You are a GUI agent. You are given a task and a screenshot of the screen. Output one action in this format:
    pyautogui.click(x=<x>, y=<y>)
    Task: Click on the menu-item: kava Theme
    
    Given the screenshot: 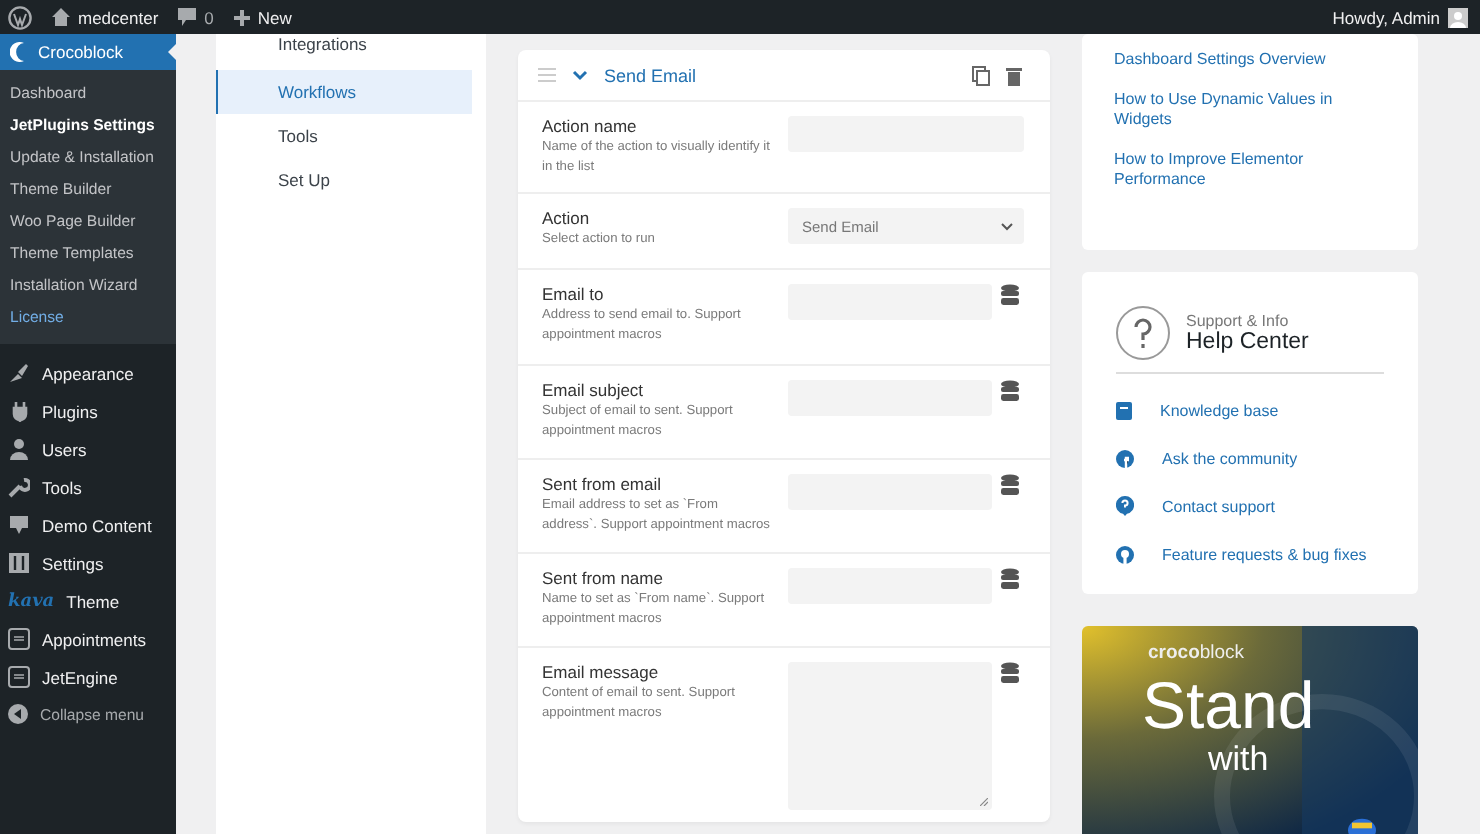 What is the action you would take?
    pyautogui.click(x=88, y=601)
    